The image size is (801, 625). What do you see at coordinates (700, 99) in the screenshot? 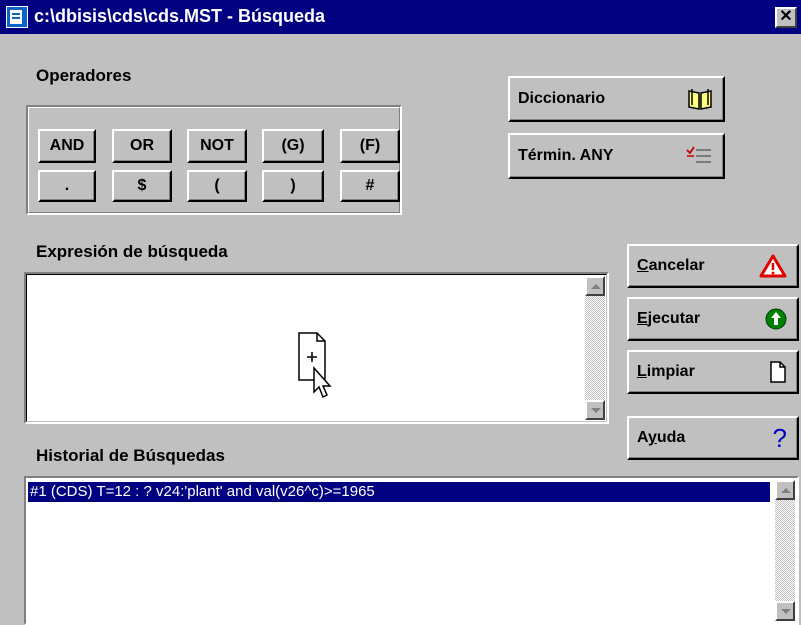
I see `book-icon` at bounding box center [700, 99].